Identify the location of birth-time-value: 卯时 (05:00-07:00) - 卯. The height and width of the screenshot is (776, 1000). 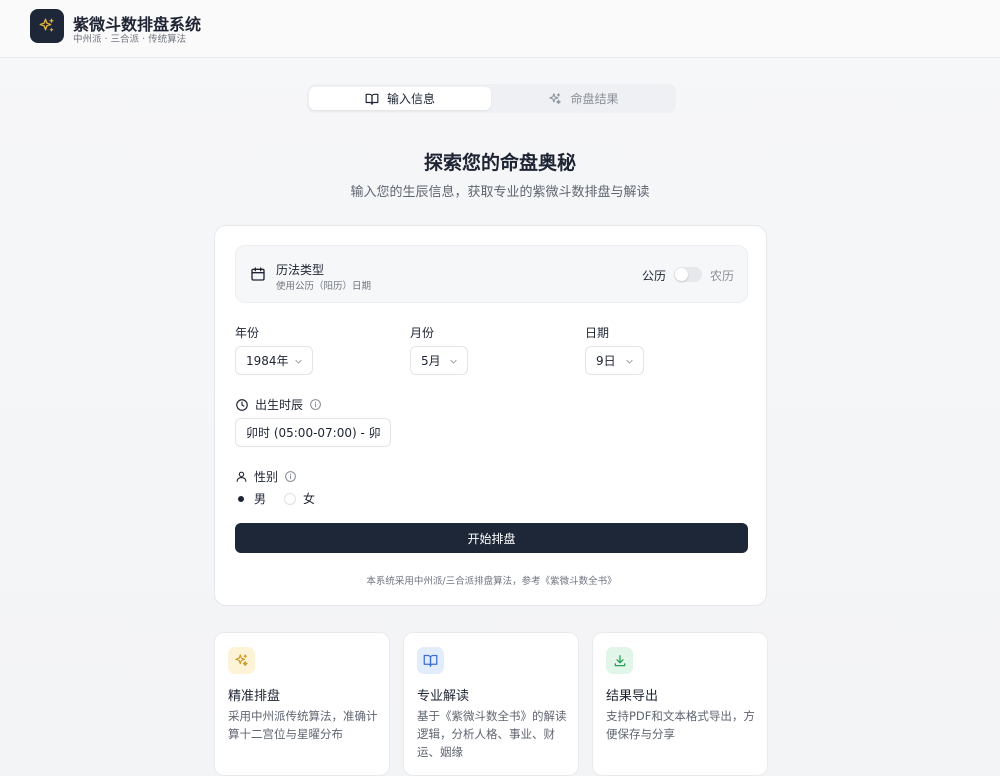
(313, 433).